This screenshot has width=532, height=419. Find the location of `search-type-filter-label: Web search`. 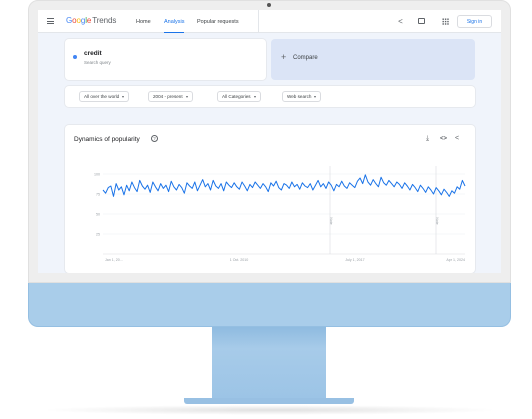

search-type-filter-label: Web search is located at coordinates (299, 96).